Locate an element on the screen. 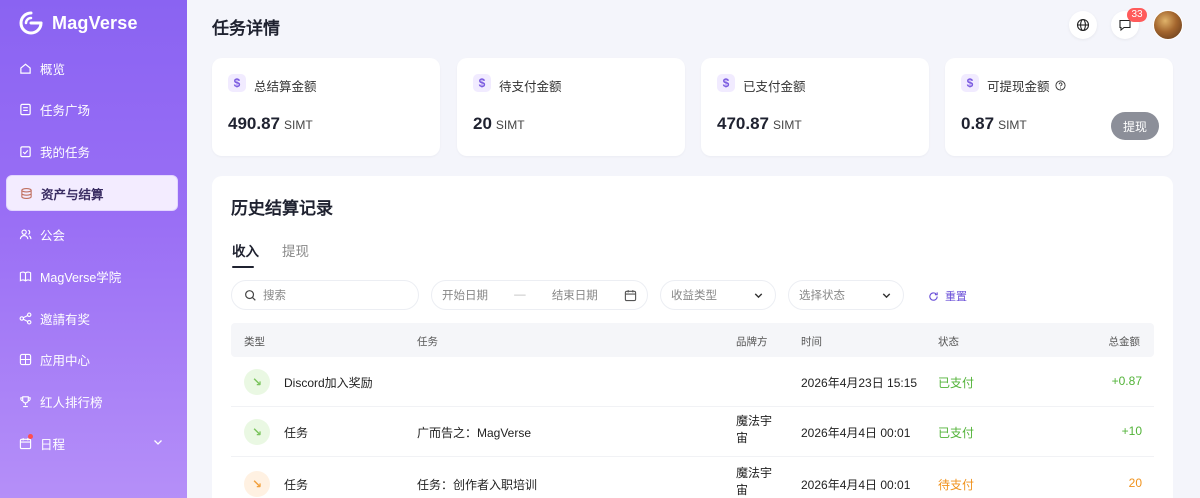  row-type: Discord加入奖励 is located at coordinates (328, 383).